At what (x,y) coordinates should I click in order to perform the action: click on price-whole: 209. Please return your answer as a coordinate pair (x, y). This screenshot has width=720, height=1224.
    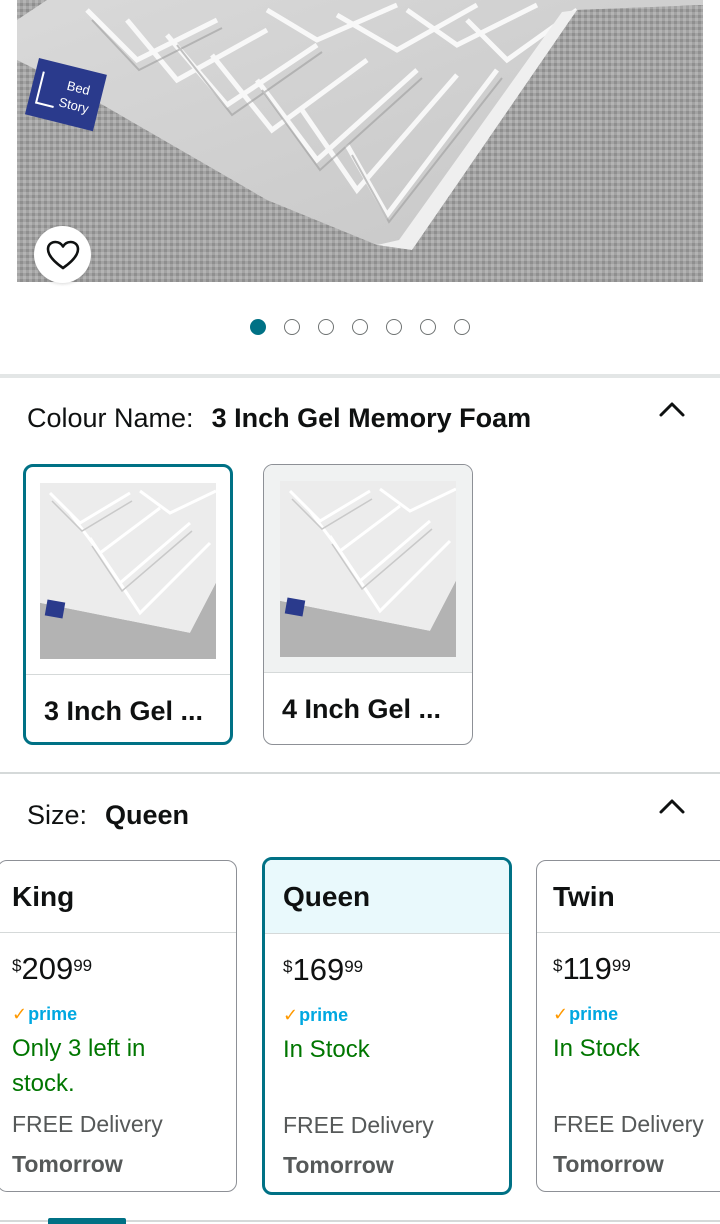
    Looking at the image, I should click on (47, 968).